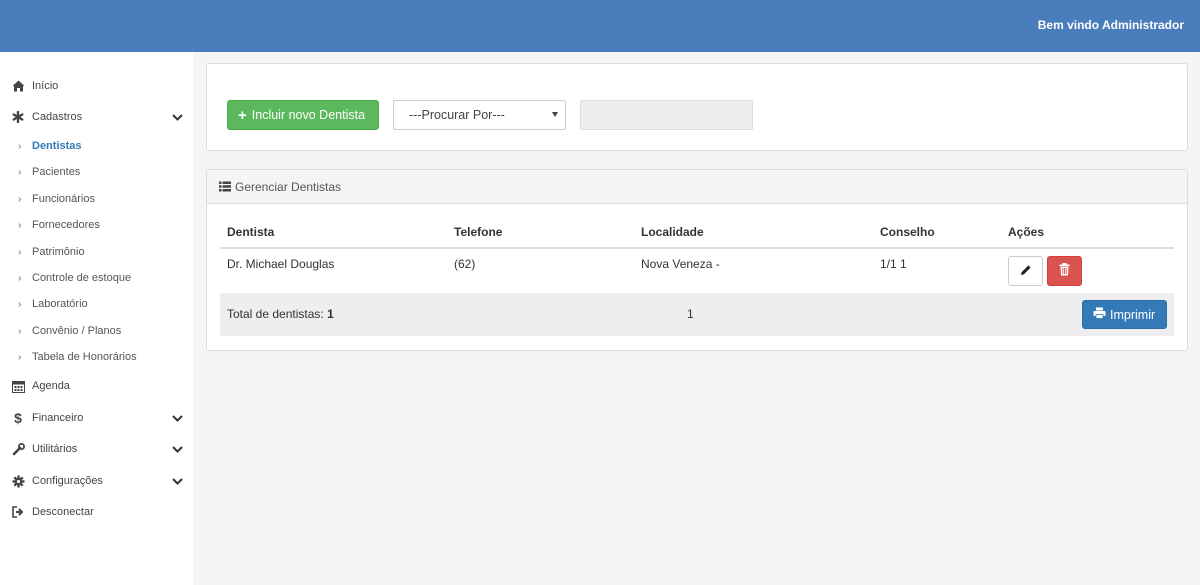 The image size is (1200, 585). Describe the element at coordinates (18, 86) in the screenshot. I see `home-icon` at that location.